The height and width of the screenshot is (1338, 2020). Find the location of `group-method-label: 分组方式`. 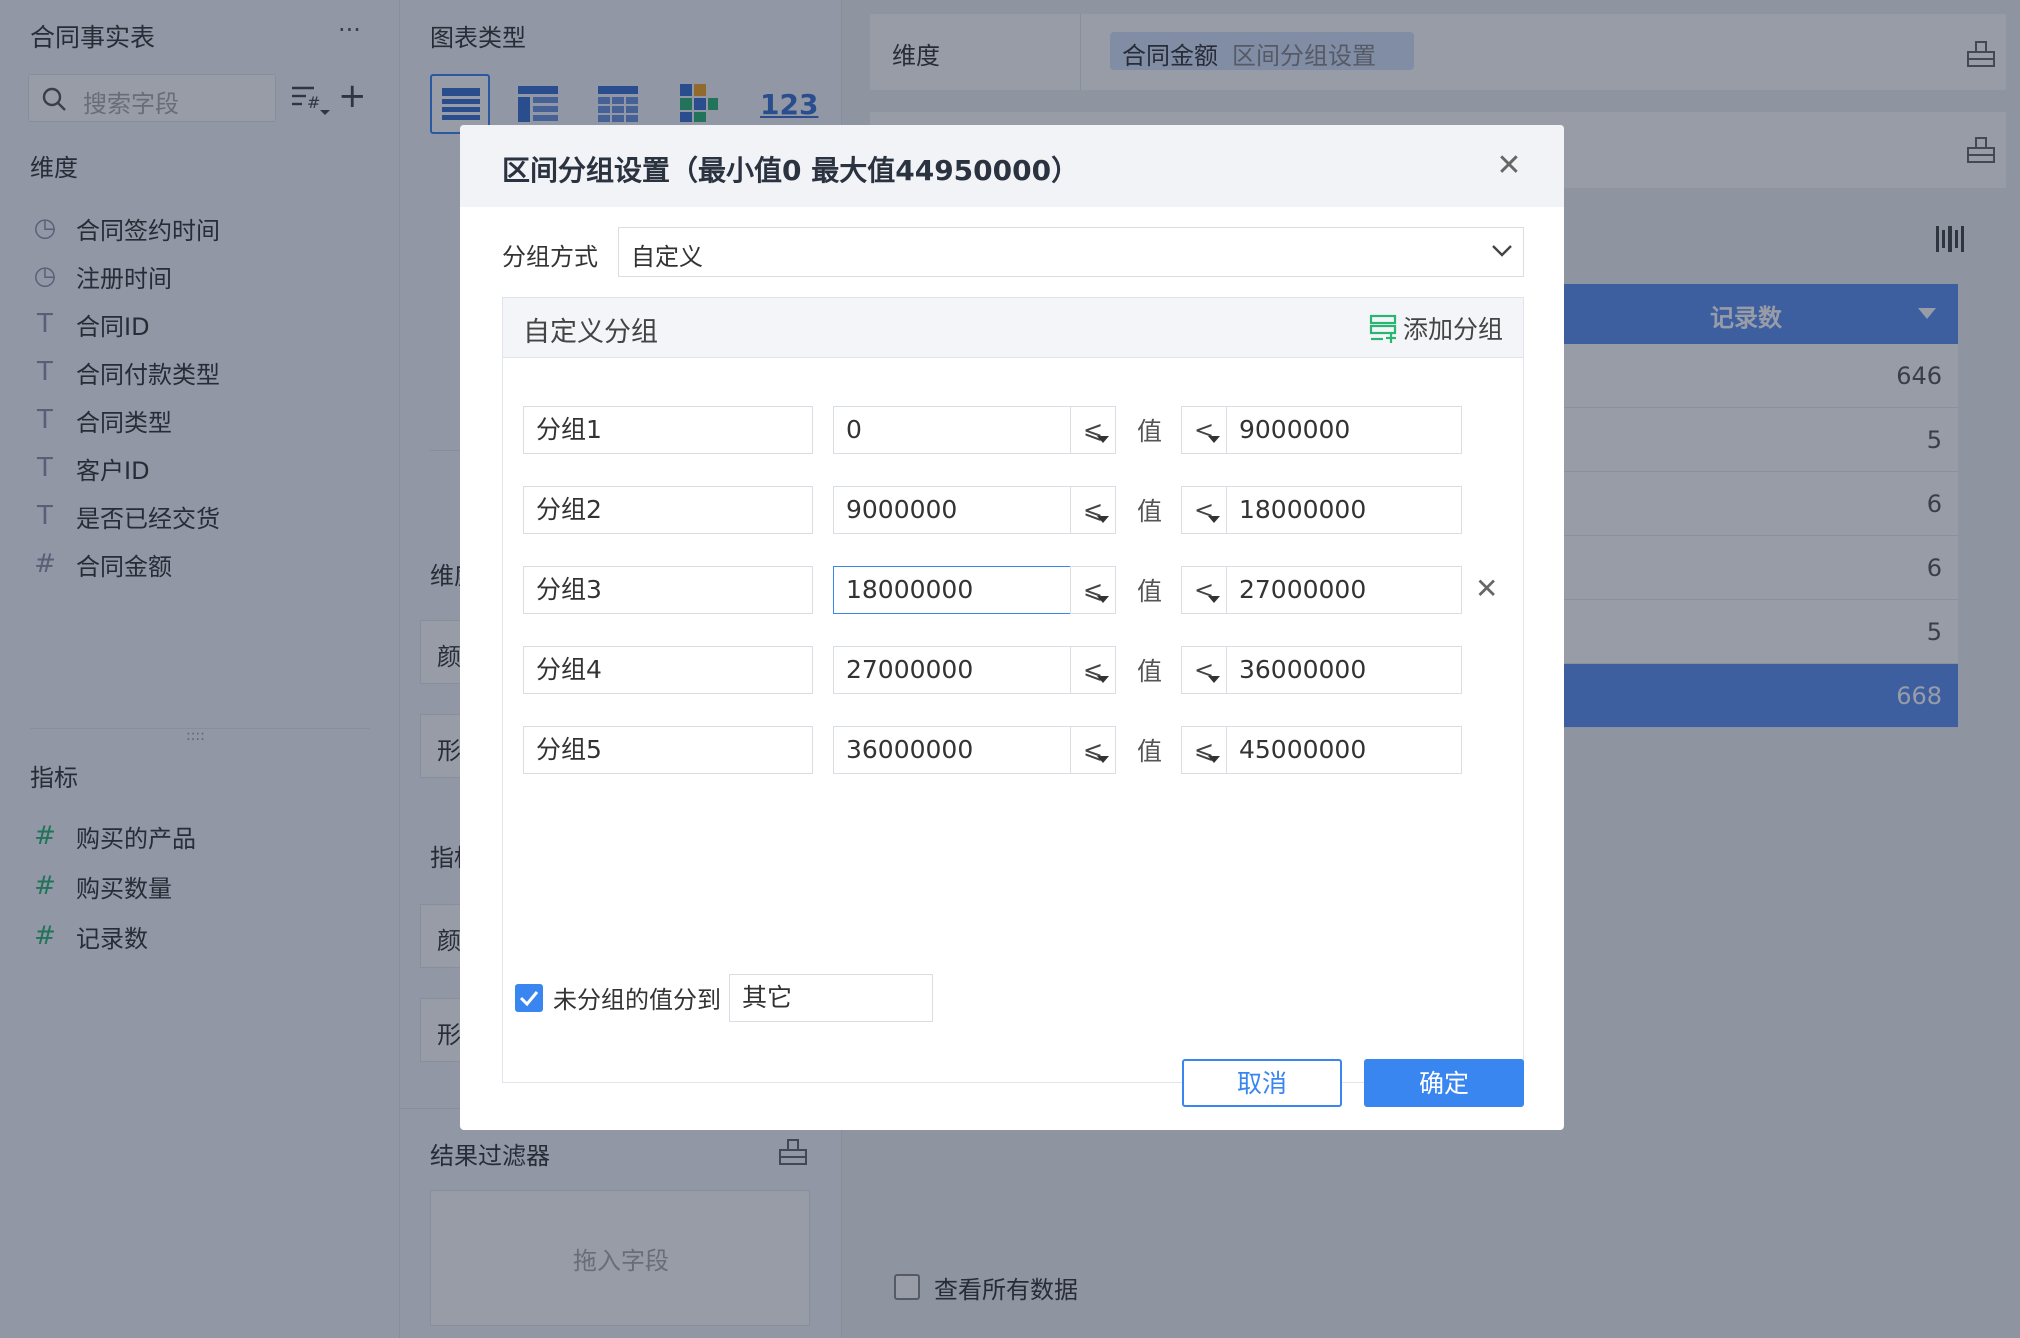

group-method-label: 分组方式 is located at coordinates (550, 257).